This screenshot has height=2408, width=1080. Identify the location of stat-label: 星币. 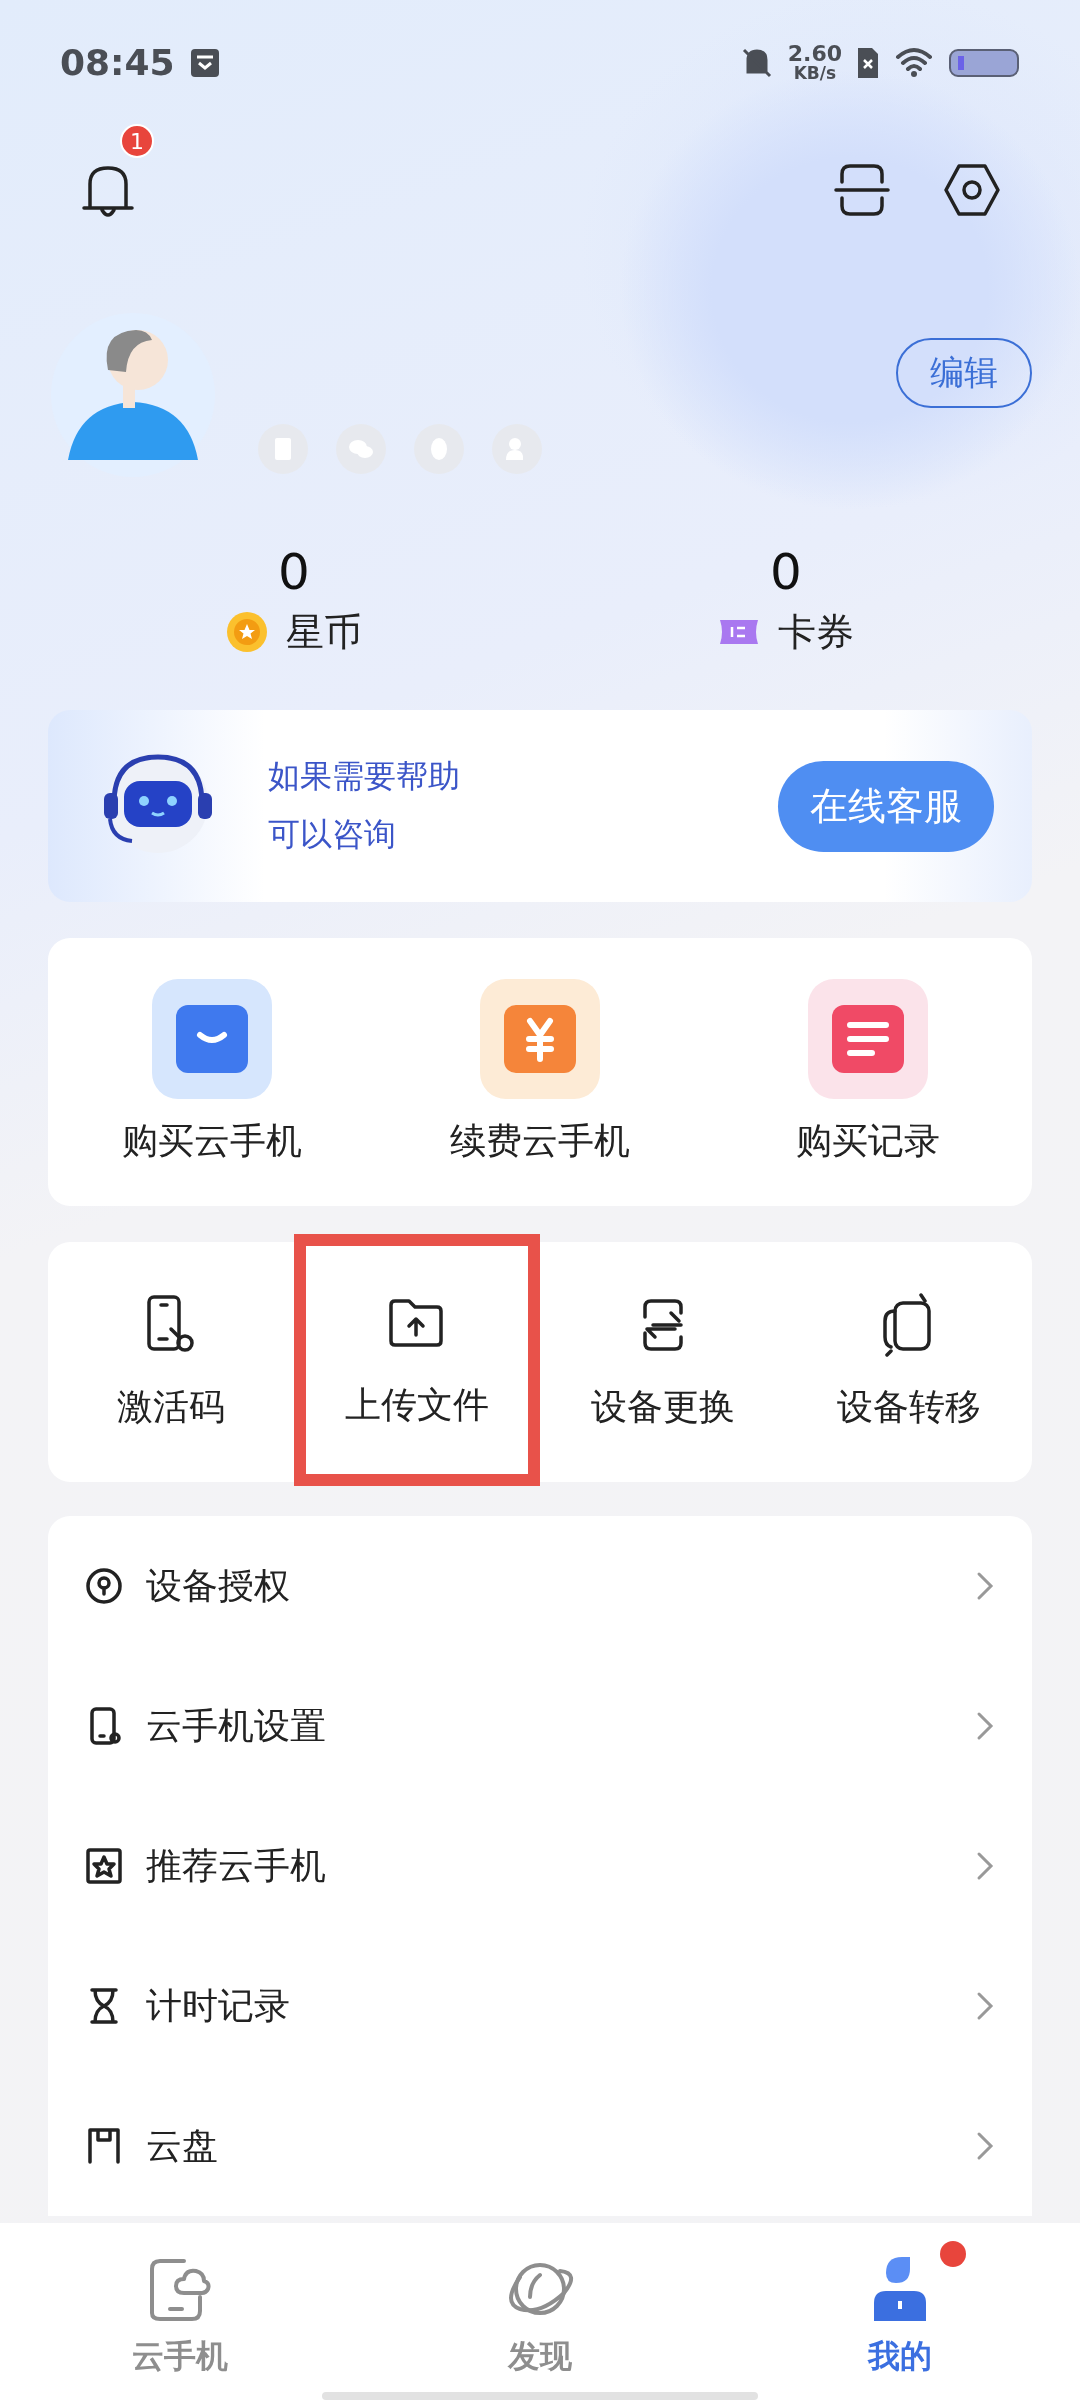
(324, 632).